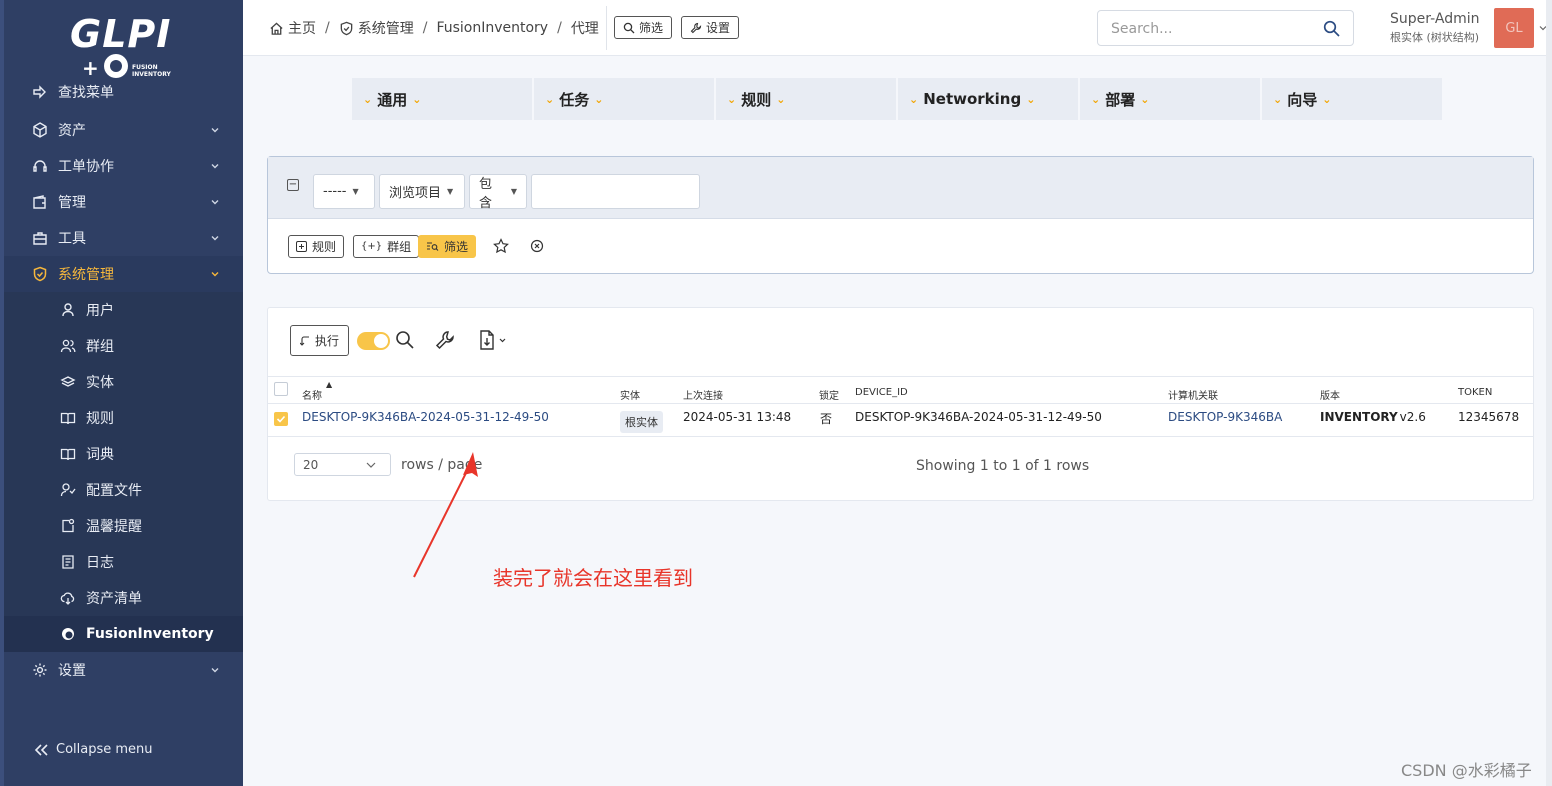 The height and width of the screenshot is (786, 1552). What do you see at coordinates (1434, 28) in the screenshot?
I see `user-menu: Super-Admin 根实体 (树状结构)` at bounding box center [1434, 28].